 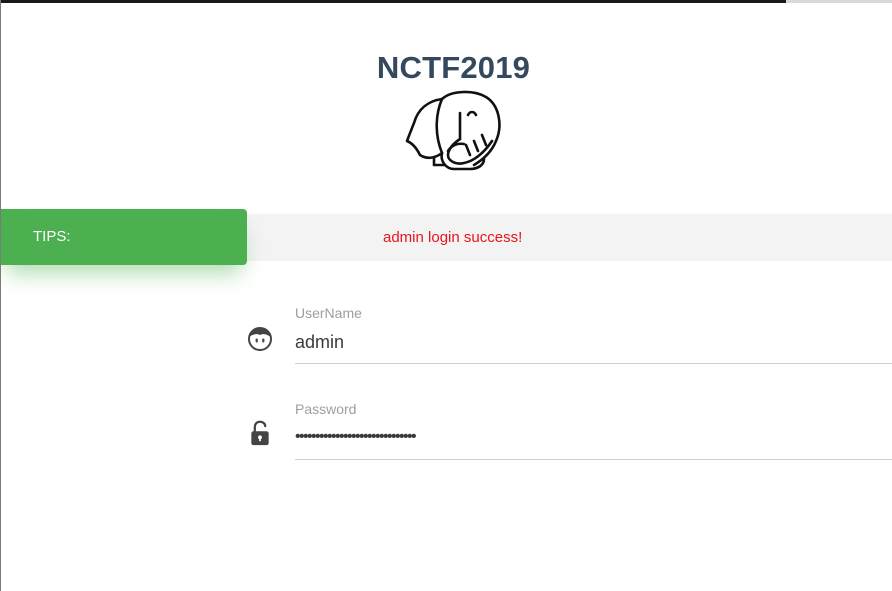 What do you see at coordinates (328, 313) in the screenshot?
I see `username-label: UserName` at bounding box center [328, 313].